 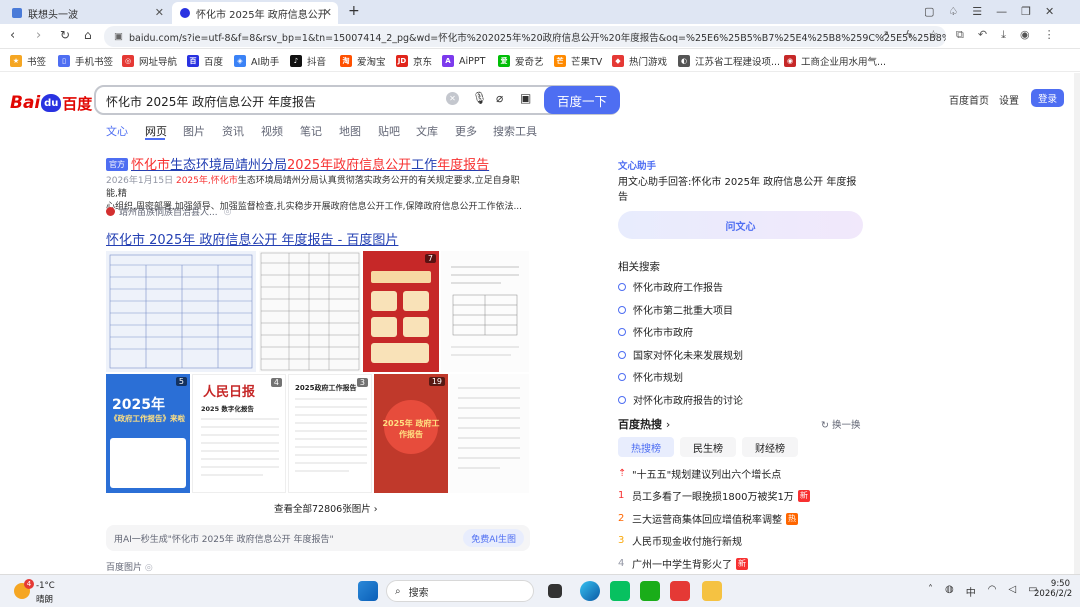 What do you see at coordinates (28, 61) in the screenshot?
I see `bookmark-item: ★ 书签` at bounding box center [28, 61].